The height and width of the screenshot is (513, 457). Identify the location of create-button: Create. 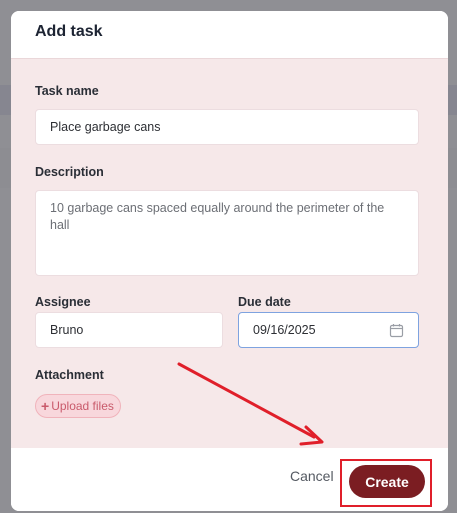
(387, 481).